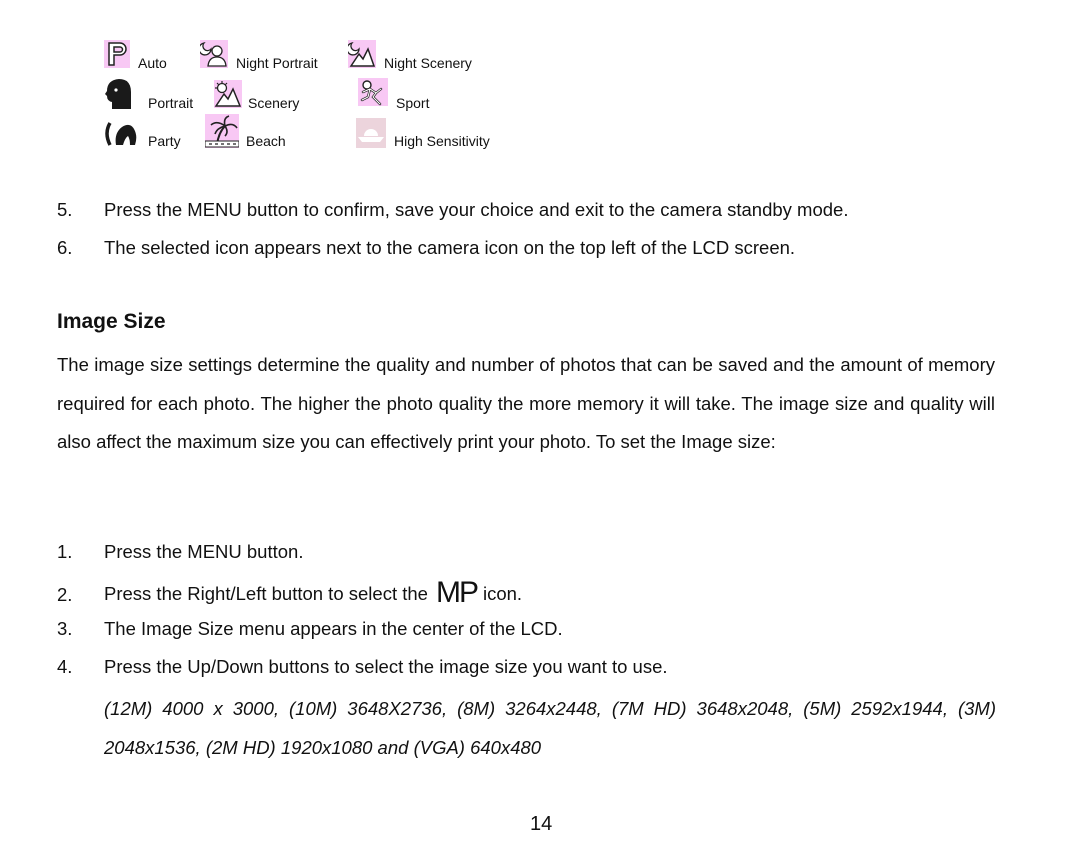  What do you see at coordinates (442, 141) in the screenshot?
I see `scene-label-high-sensitivity: High Sensitivity` at bounding box center [442, 141].